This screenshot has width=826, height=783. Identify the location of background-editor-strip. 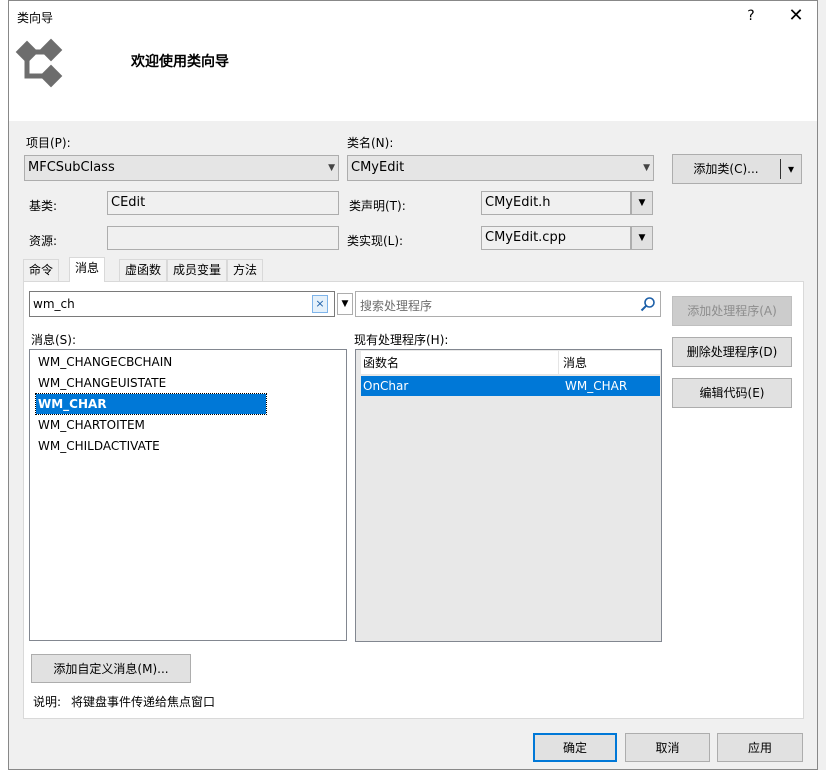
(4, 391).